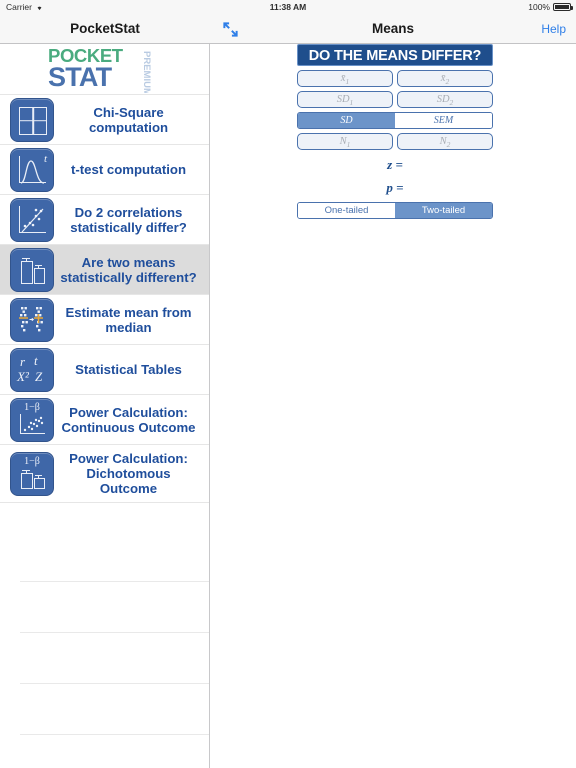 The height and width of the screenshot is (768, 576). What do you see at coordinates (32, 169) in the screenshot?
I see `t-distribution-curve-icon: t` at bounding box center [32, 169].